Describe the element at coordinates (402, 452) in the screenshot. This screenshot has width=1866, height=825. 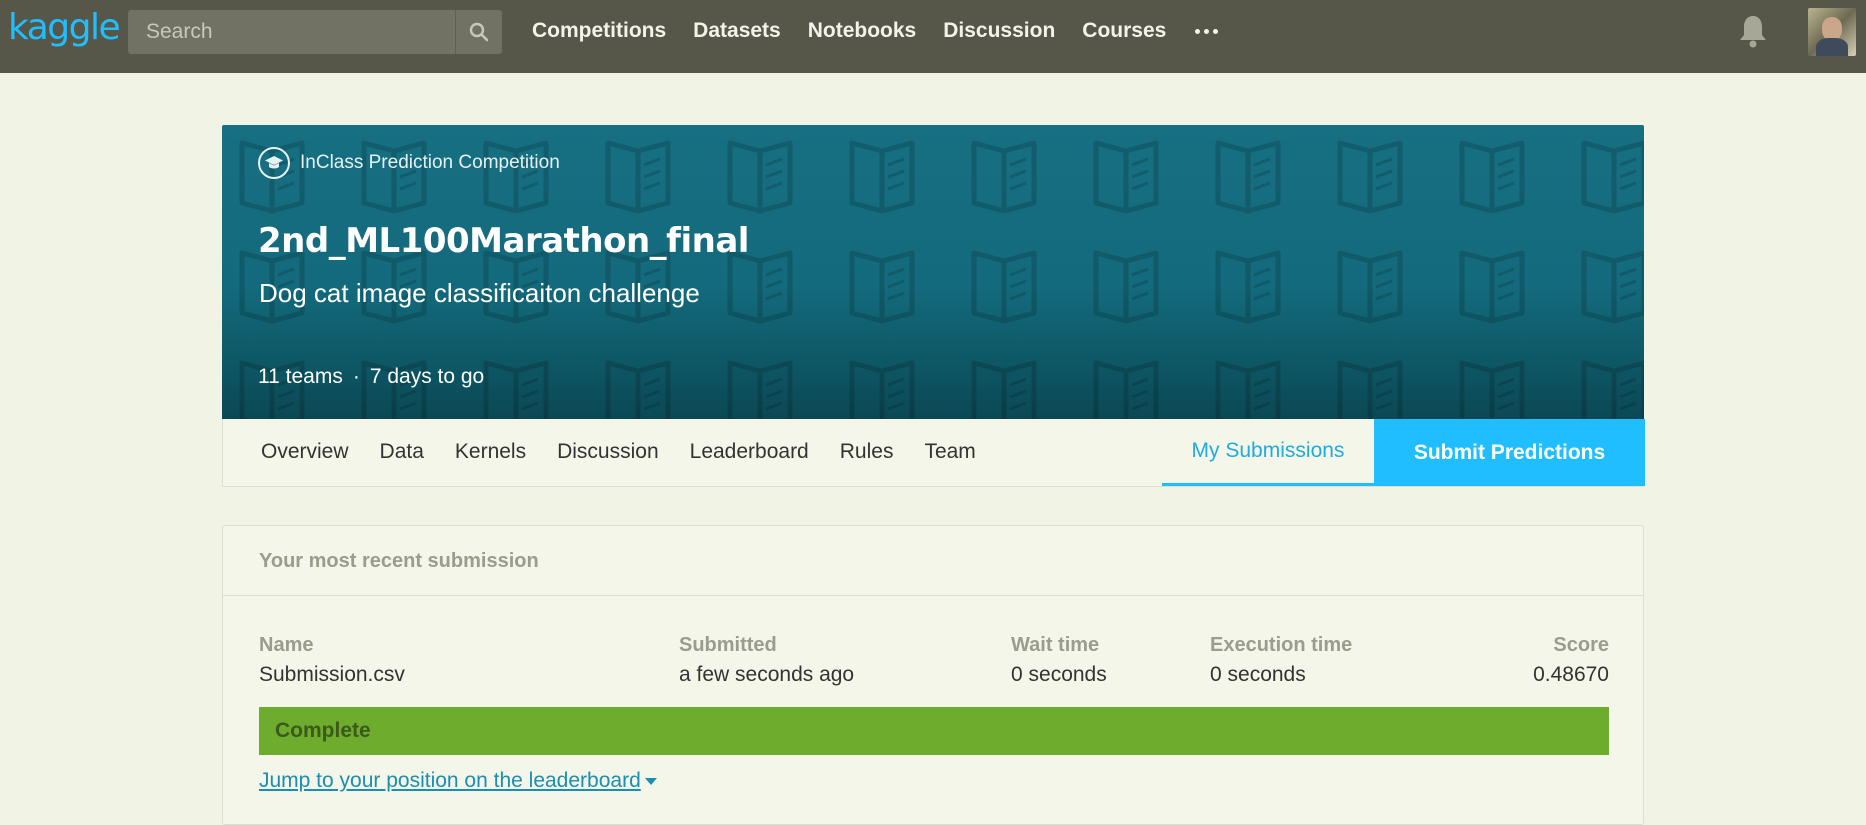
I see `tab-data: Data` at that location.